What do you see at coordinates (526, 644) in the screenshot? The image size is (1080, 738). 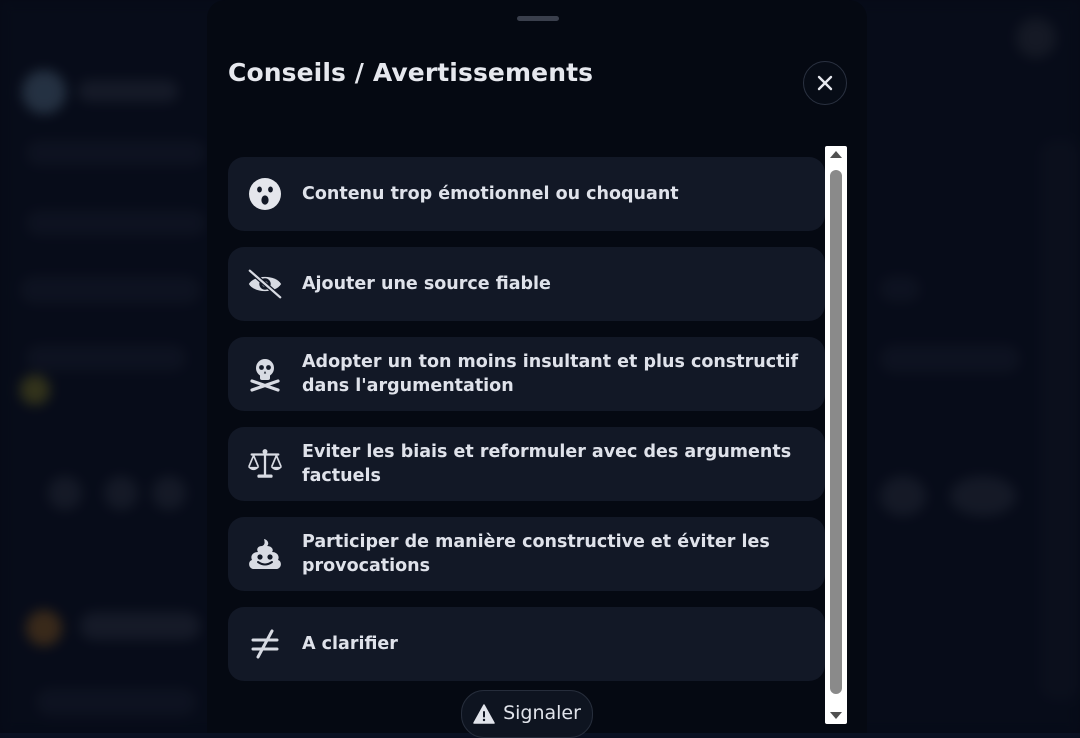 I see `advice-item-clarify: A clarifier` at bounding box center [526, 644].